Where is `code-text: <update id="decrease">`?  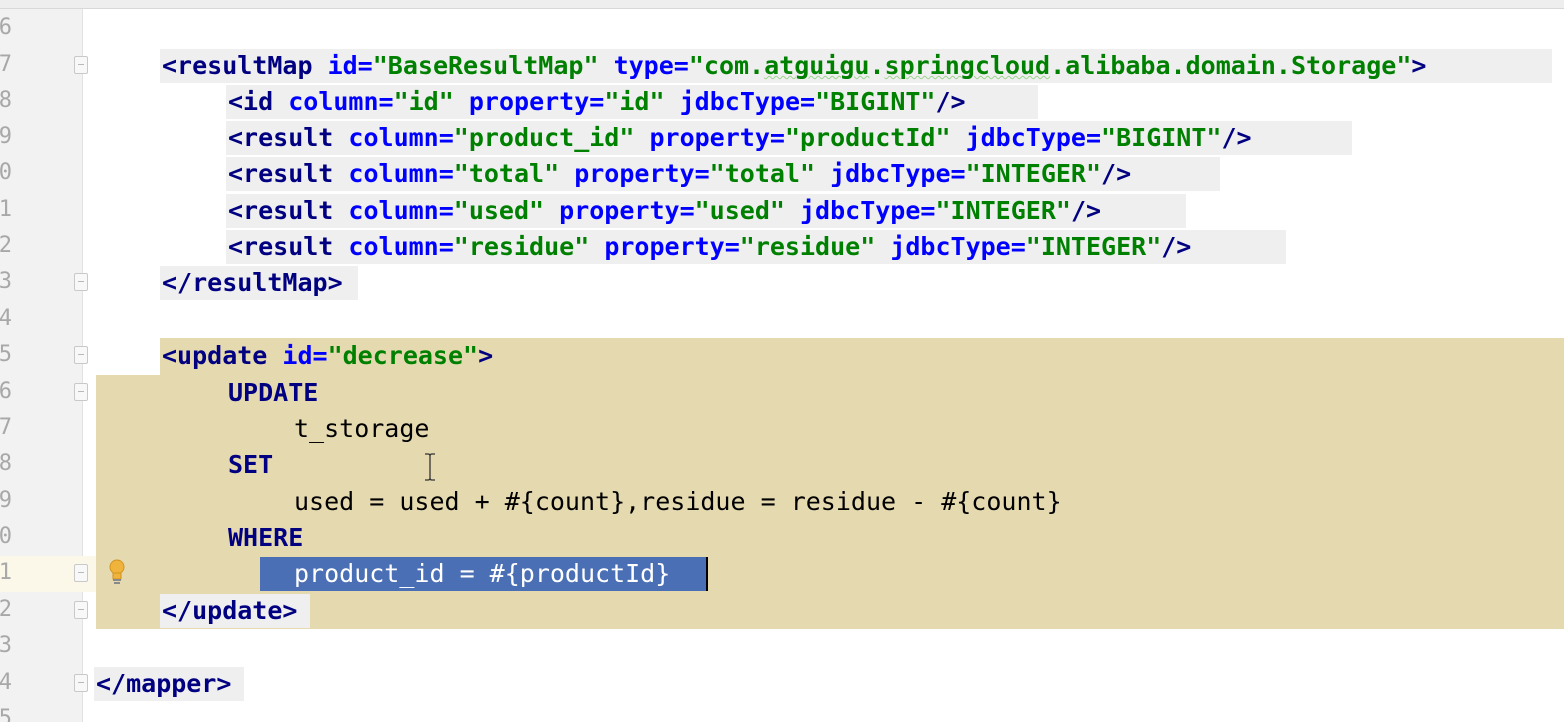
code-text: <update id="decrease"> is located at coordinates (328, 355).